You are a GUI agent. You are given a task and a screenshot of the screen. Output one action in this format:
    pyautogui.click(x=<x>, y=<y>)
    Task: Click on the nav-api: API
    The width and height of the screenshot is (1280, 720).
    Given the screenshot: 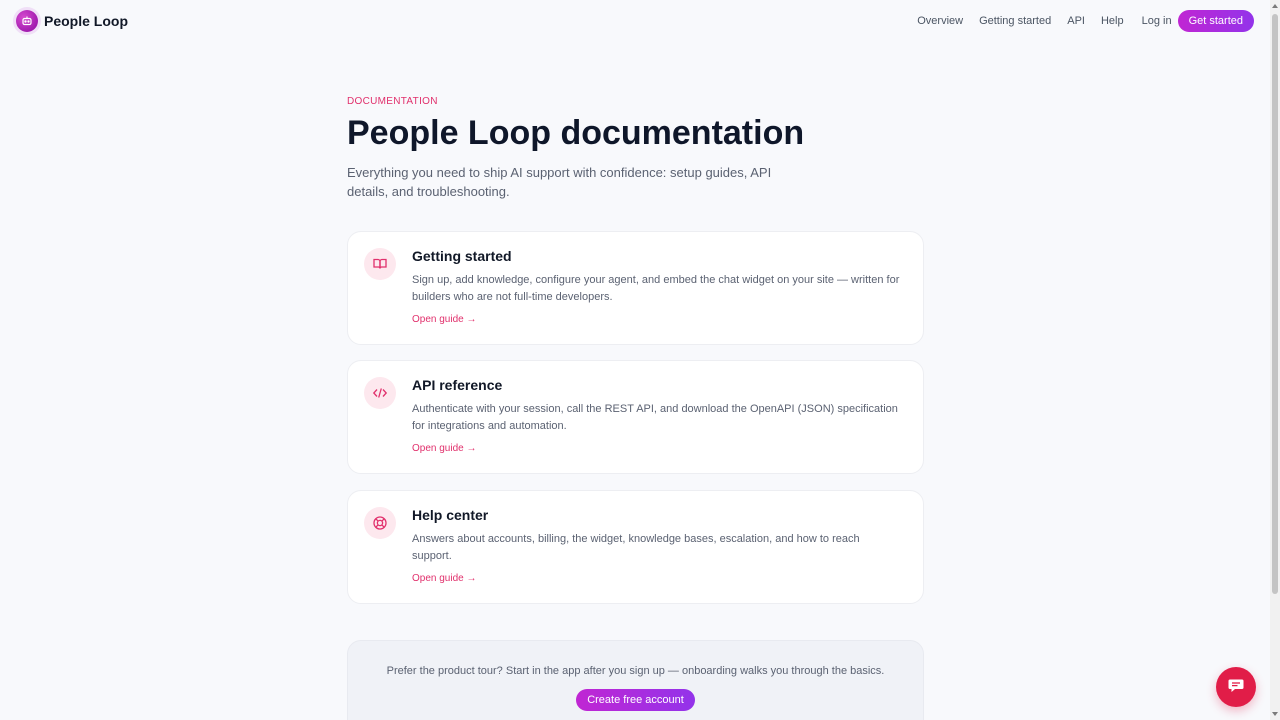 What is the action you would take?
    pyautogui.click(x=1076, y=21)
    